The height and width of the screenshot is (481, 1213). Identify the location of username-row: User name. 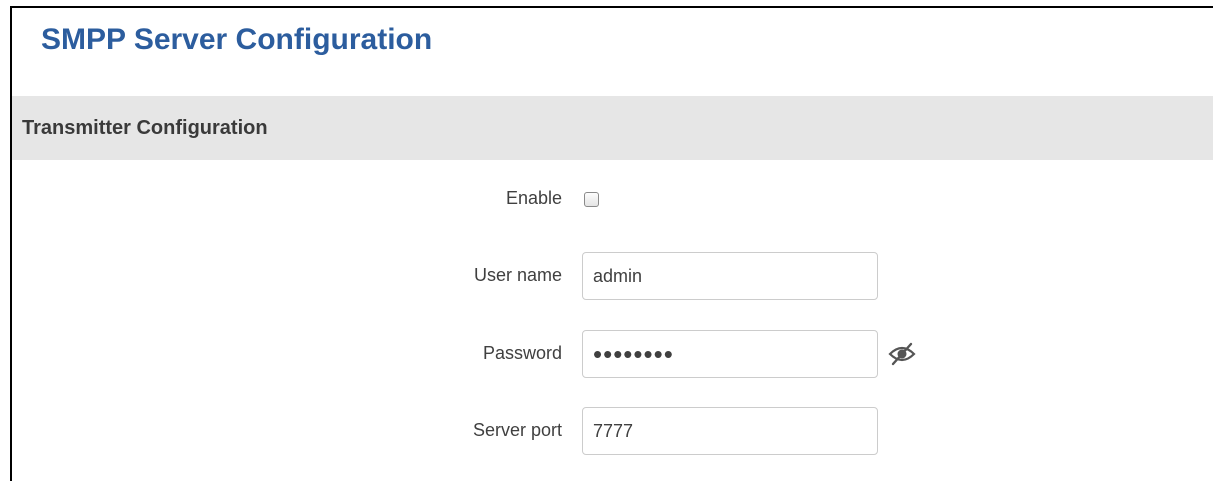
(612, 277).